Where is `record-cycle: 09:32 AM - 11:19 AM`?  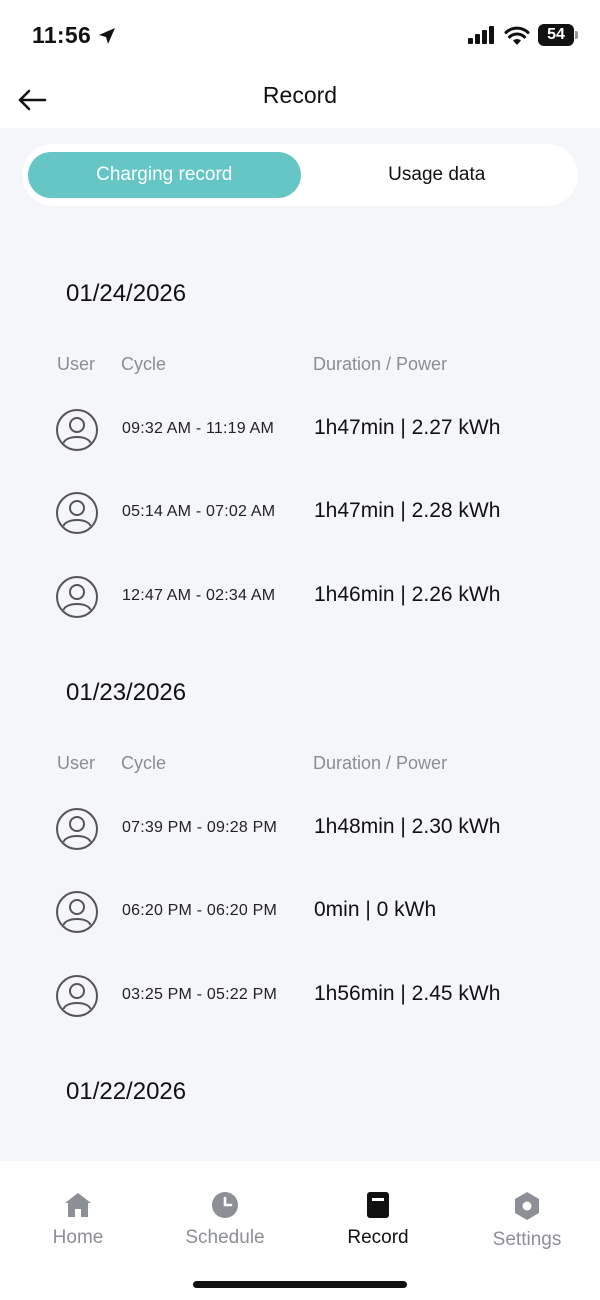 record-cycle: 09:32 AM - 11:19 AM is located at coordinates (198, 428).